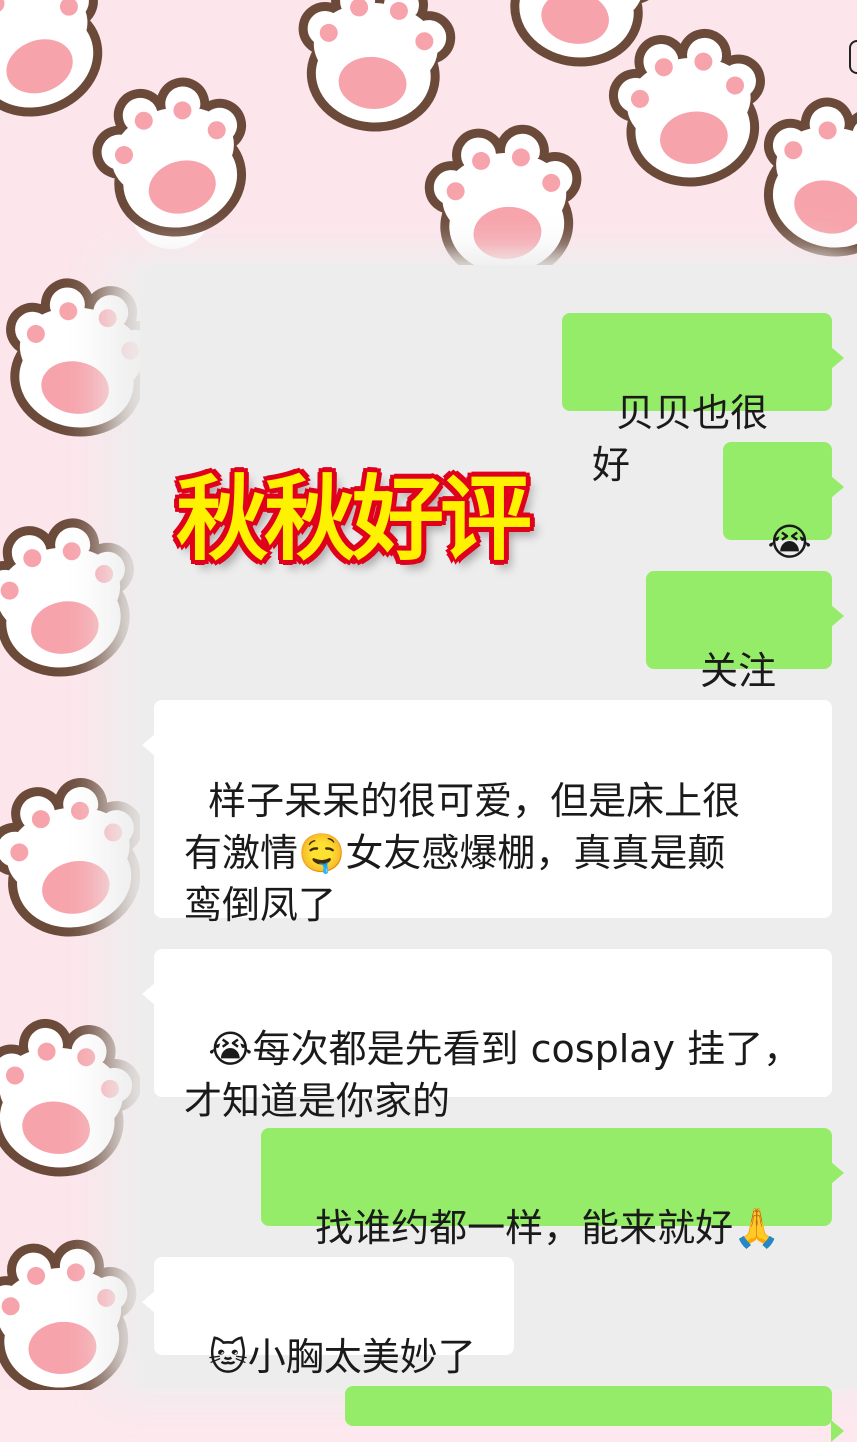 The image size is (857, 1442). Describe the element at coordinates (783, 503) in the screenshot. I see `message-bubble-sent: 😭` at that location.